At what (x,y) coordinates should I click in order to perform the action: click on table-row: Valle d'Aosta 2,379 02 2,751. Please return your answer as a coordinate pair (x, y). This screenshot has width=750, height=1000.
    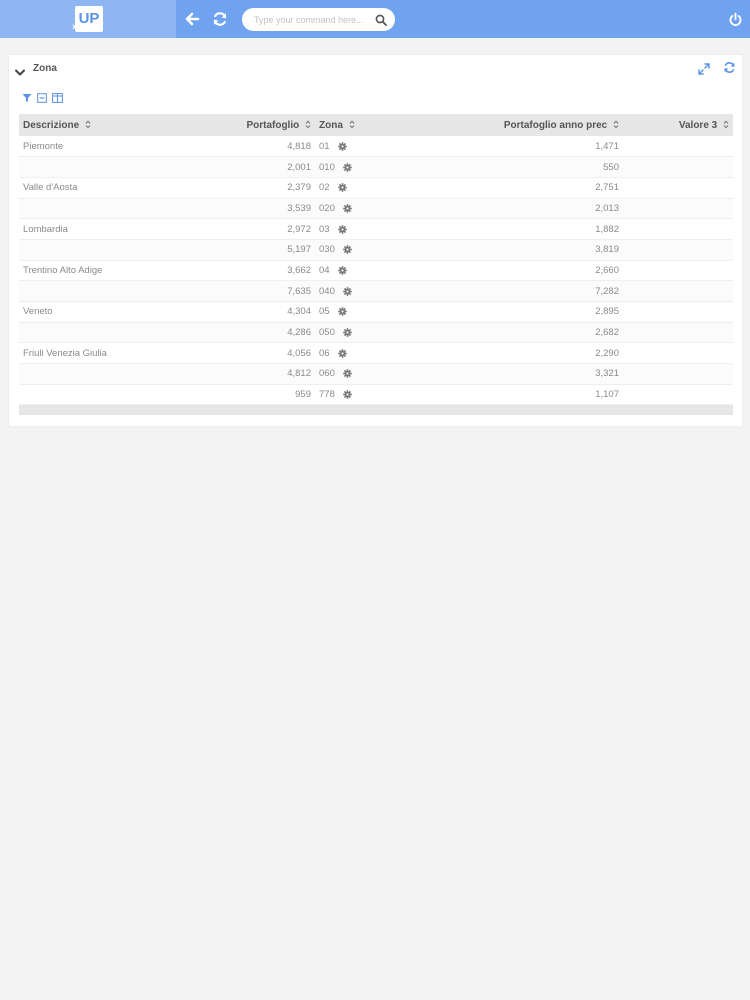
    Looking at the image, I should click on (376, 188).